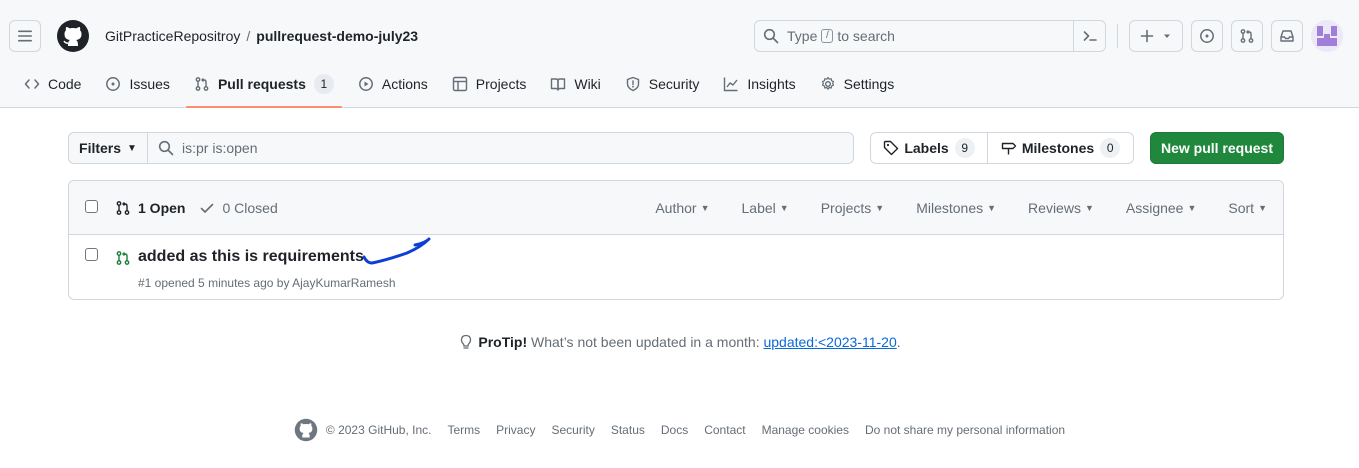 The height and width of the screenshot is (468, 1359). I want to click on tab-code: Code, so click(52, 84).